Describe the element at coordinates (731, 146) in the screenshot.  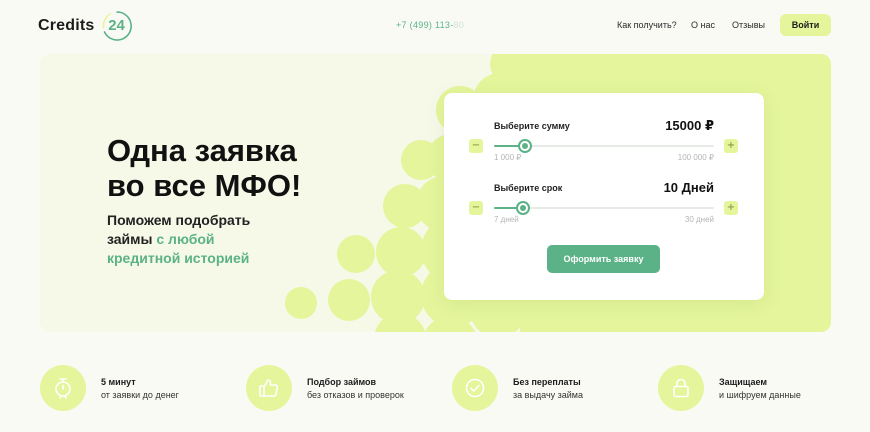
I see `sum-increase-button: +` at that location.